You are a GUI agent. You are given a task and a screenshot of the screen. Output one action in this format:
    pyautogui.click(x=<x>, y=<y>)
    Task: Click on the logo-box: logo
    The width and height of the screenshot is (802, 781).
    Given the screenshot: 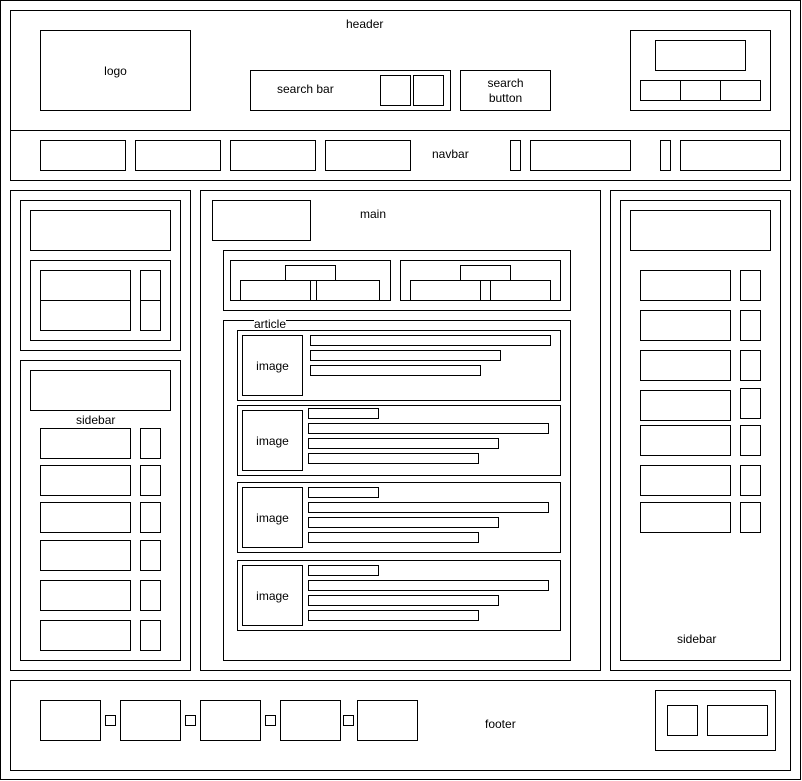 What is the action you would take?
    pyautogui.click(x=115, y=70)
    